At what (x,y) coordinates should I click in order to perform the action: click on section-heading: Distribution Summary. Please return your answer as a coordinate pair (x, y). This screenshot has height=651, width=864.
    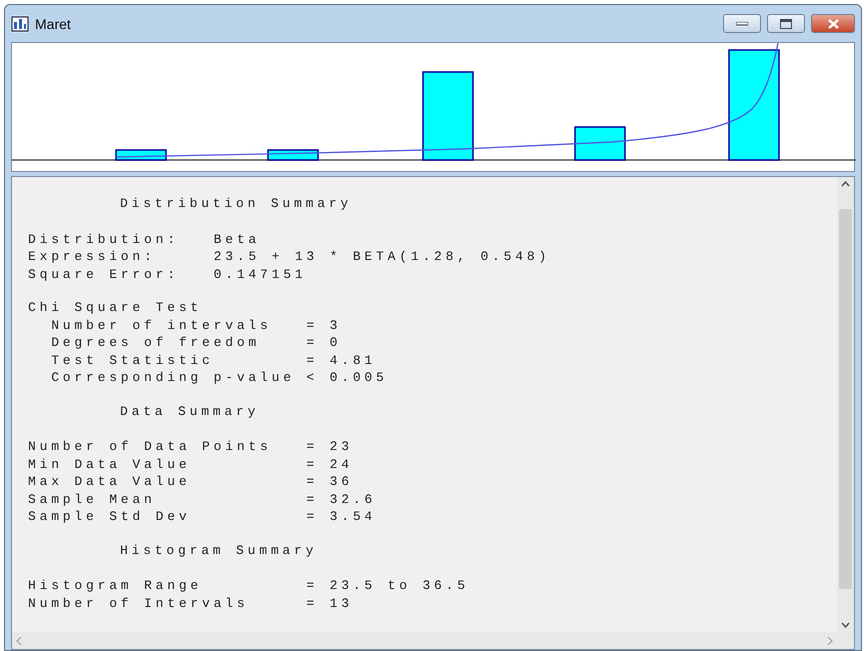
    Looking at the image, I should click on (236, 203).